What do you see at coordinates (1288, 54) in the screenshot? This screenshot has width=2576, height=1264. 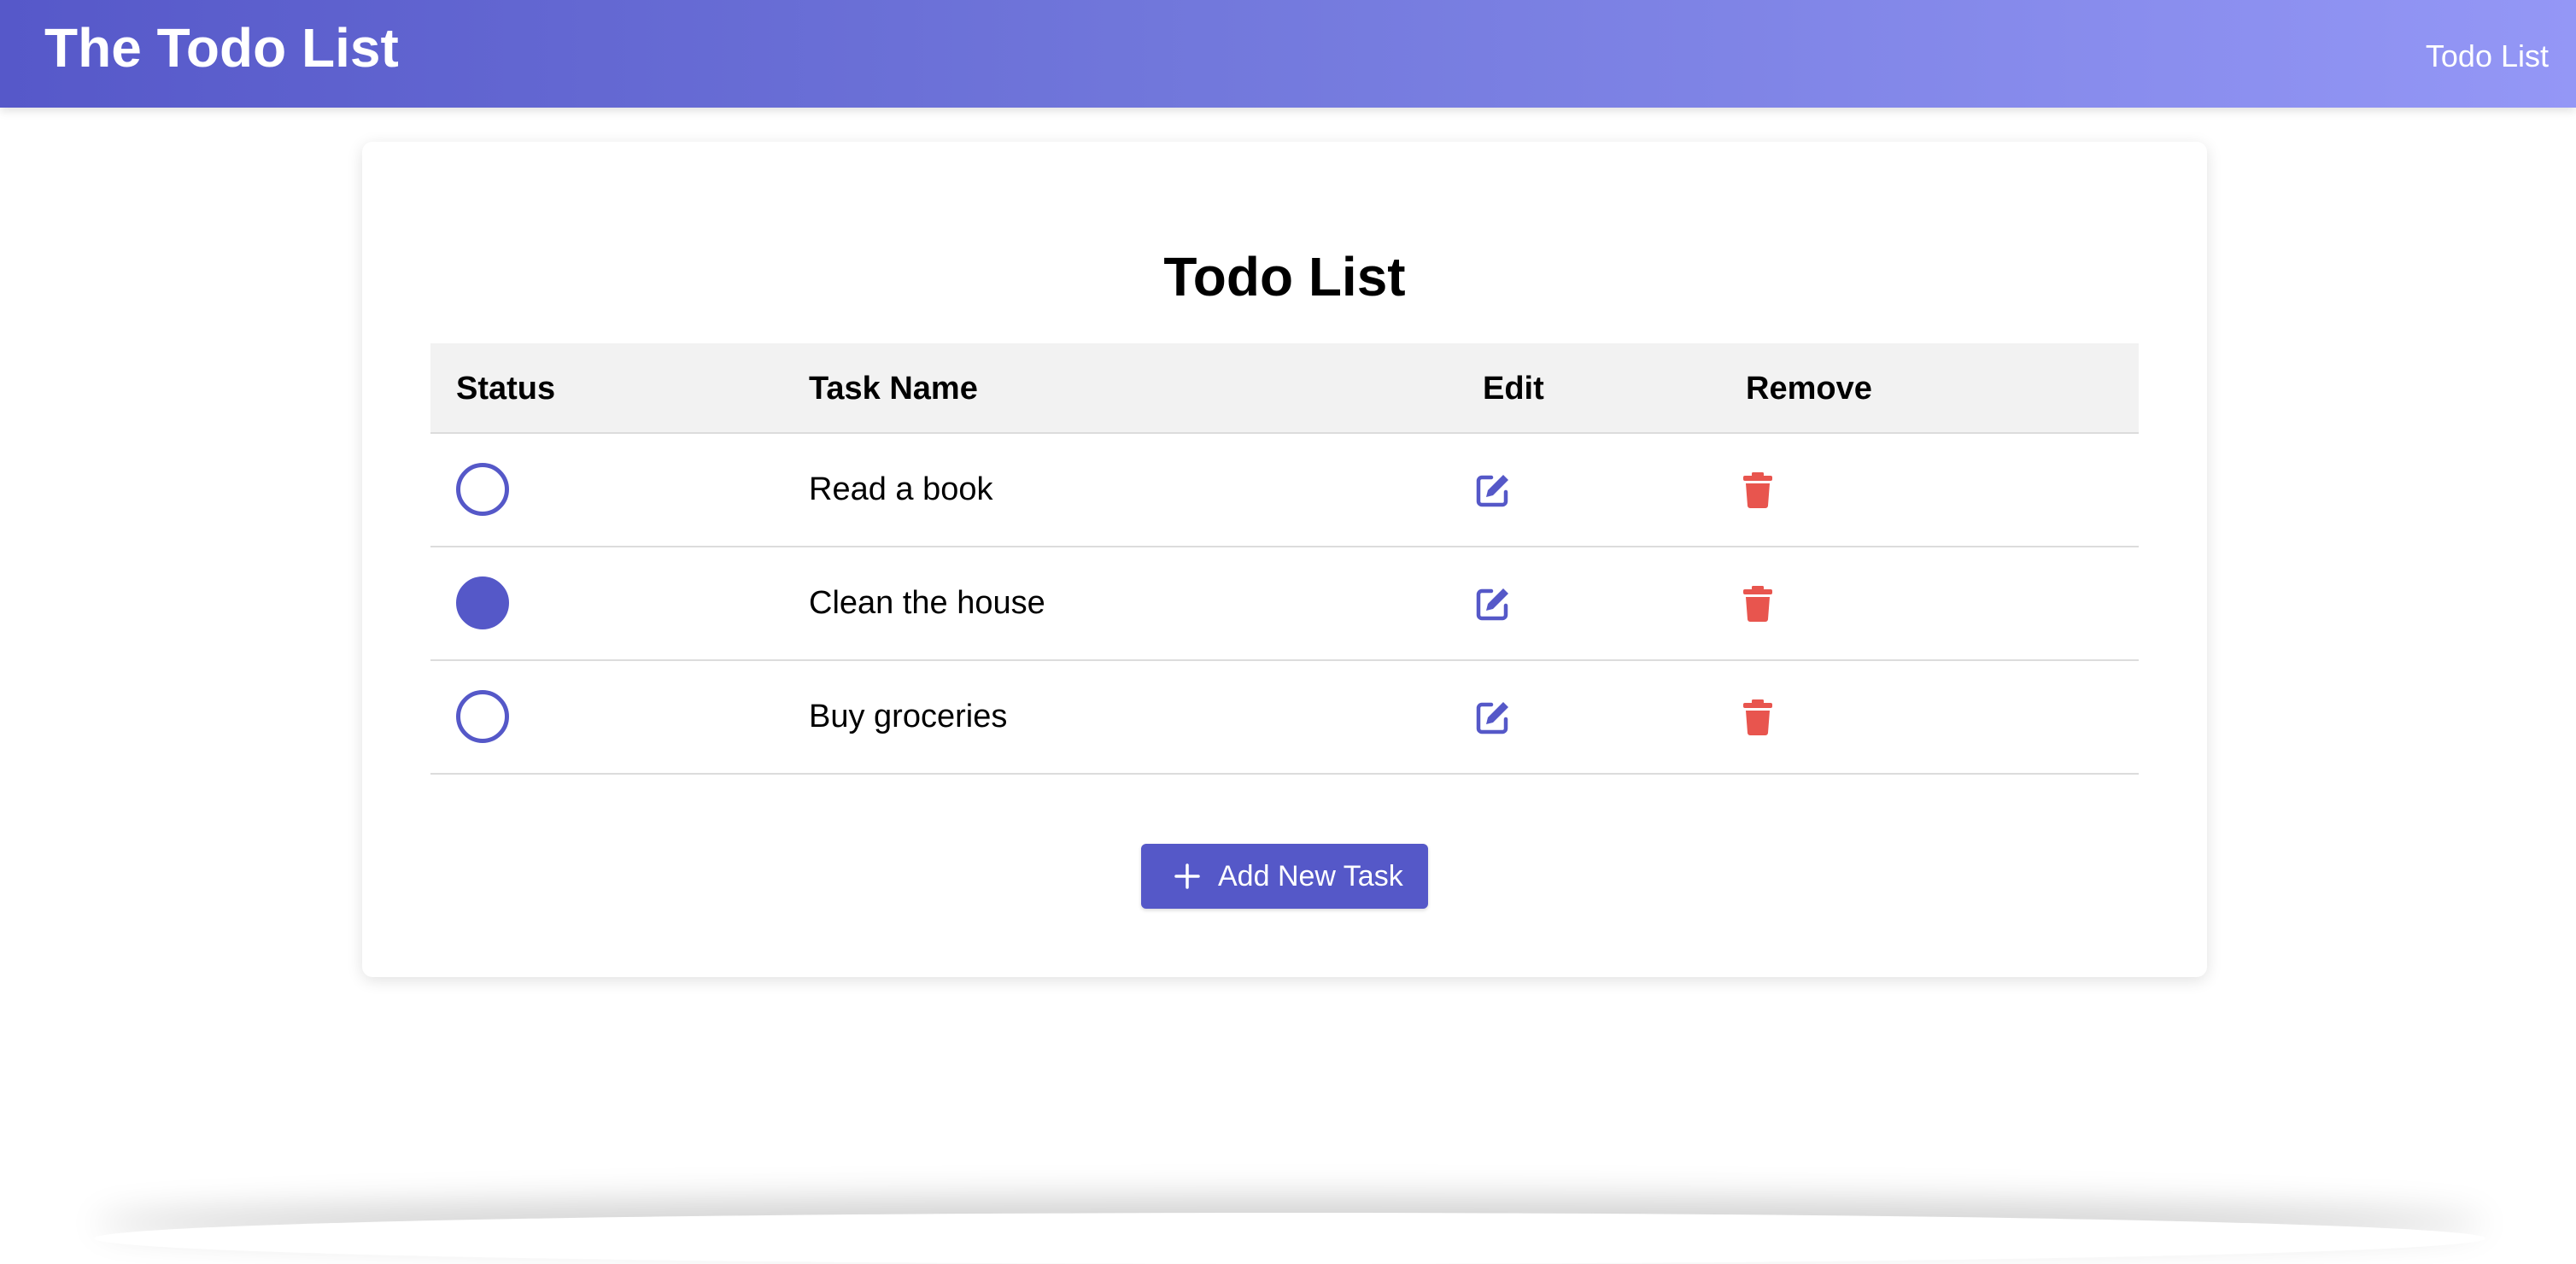 I see `top-navbar: The Todo List Todo List` at bounding box center [1288, 54].